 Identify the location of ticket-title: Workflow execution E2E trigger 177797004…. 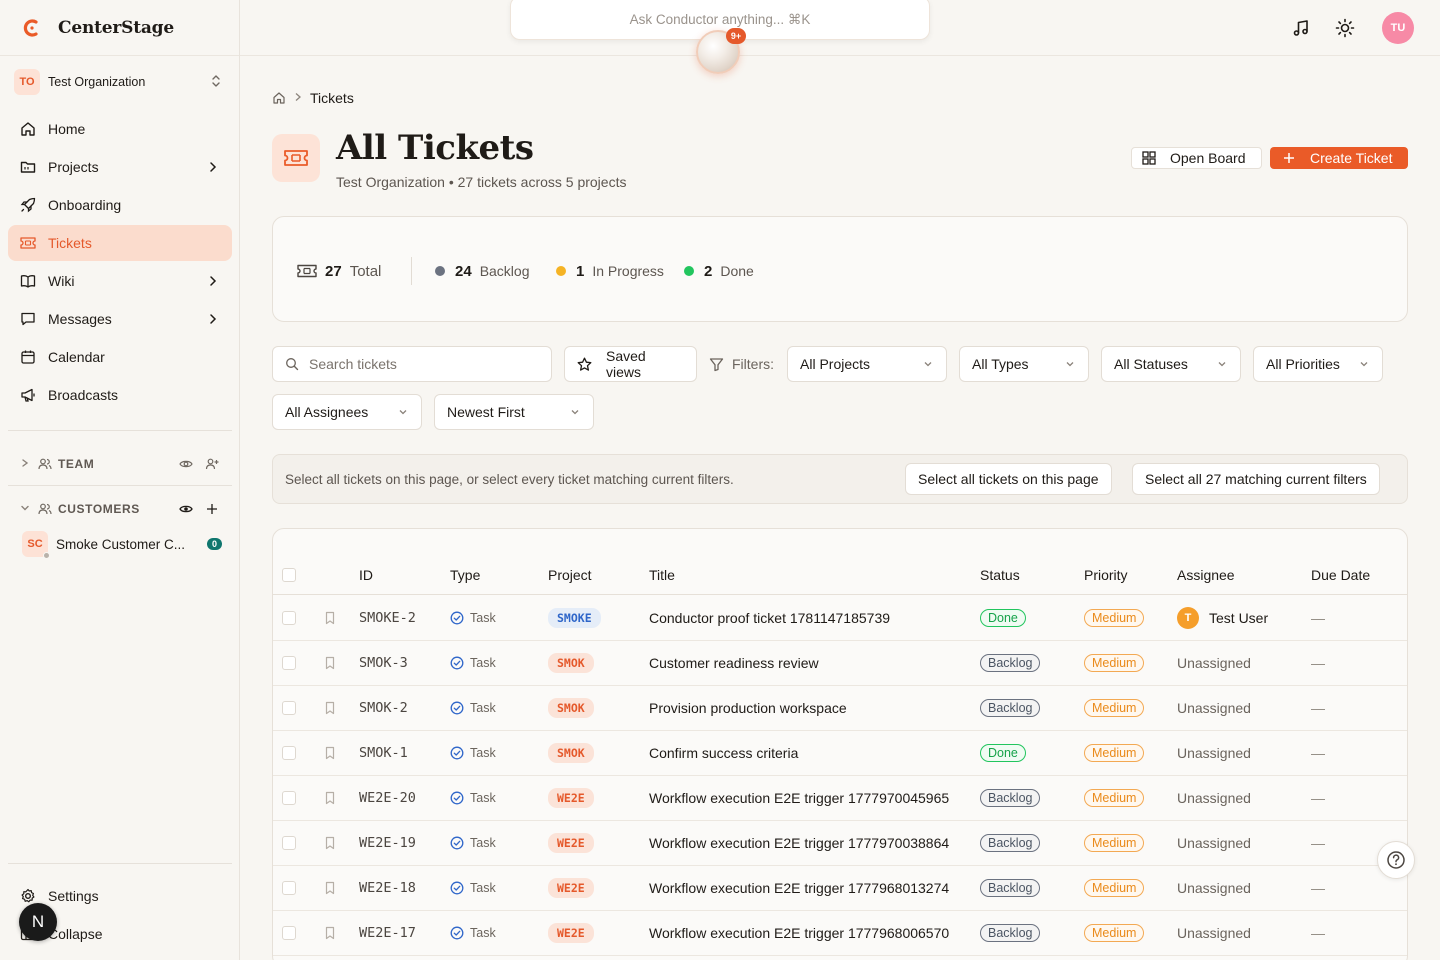
(799, 798).